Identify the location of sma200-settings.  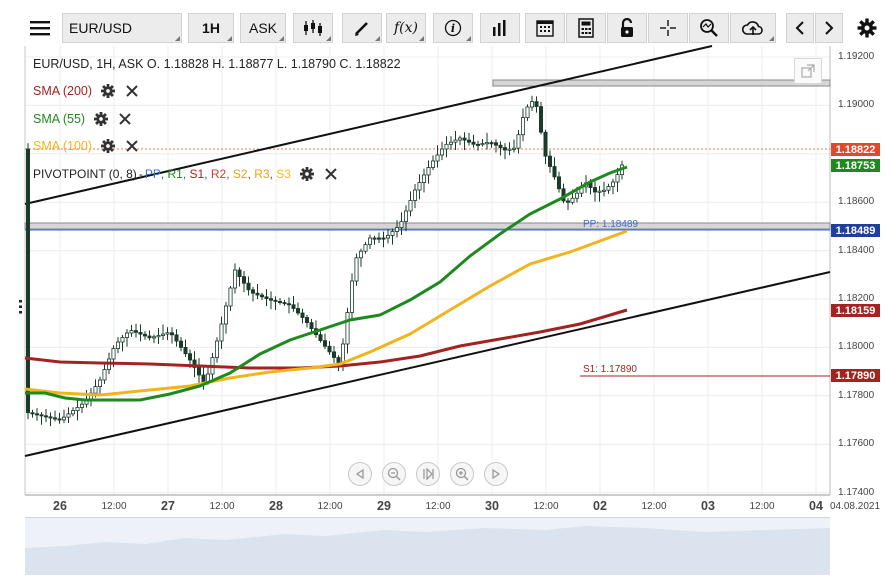
(108, 91).